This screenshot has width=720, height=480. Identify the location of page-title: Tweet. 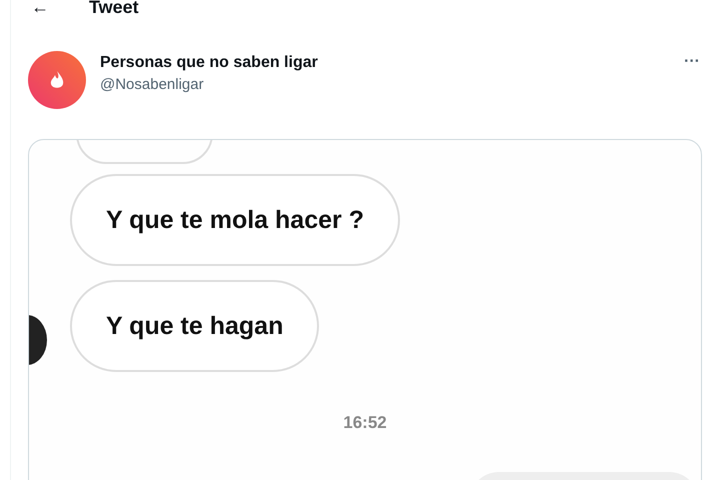
(114, 7).